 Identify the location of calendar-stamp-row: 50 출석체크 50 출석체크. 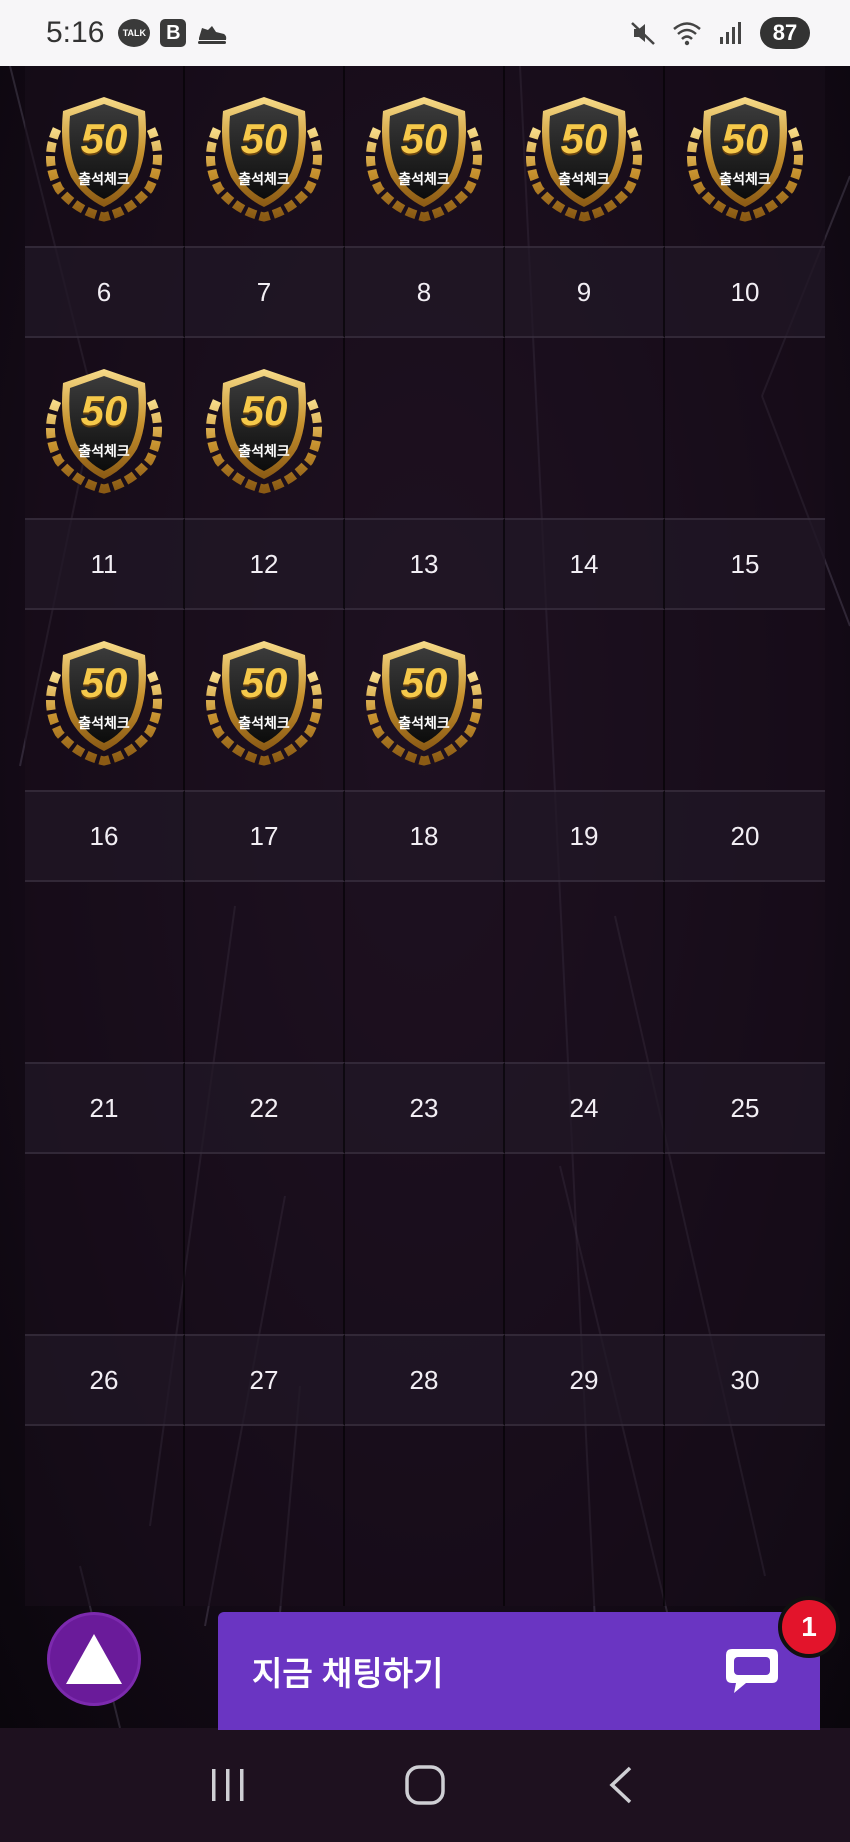
(425, 428).